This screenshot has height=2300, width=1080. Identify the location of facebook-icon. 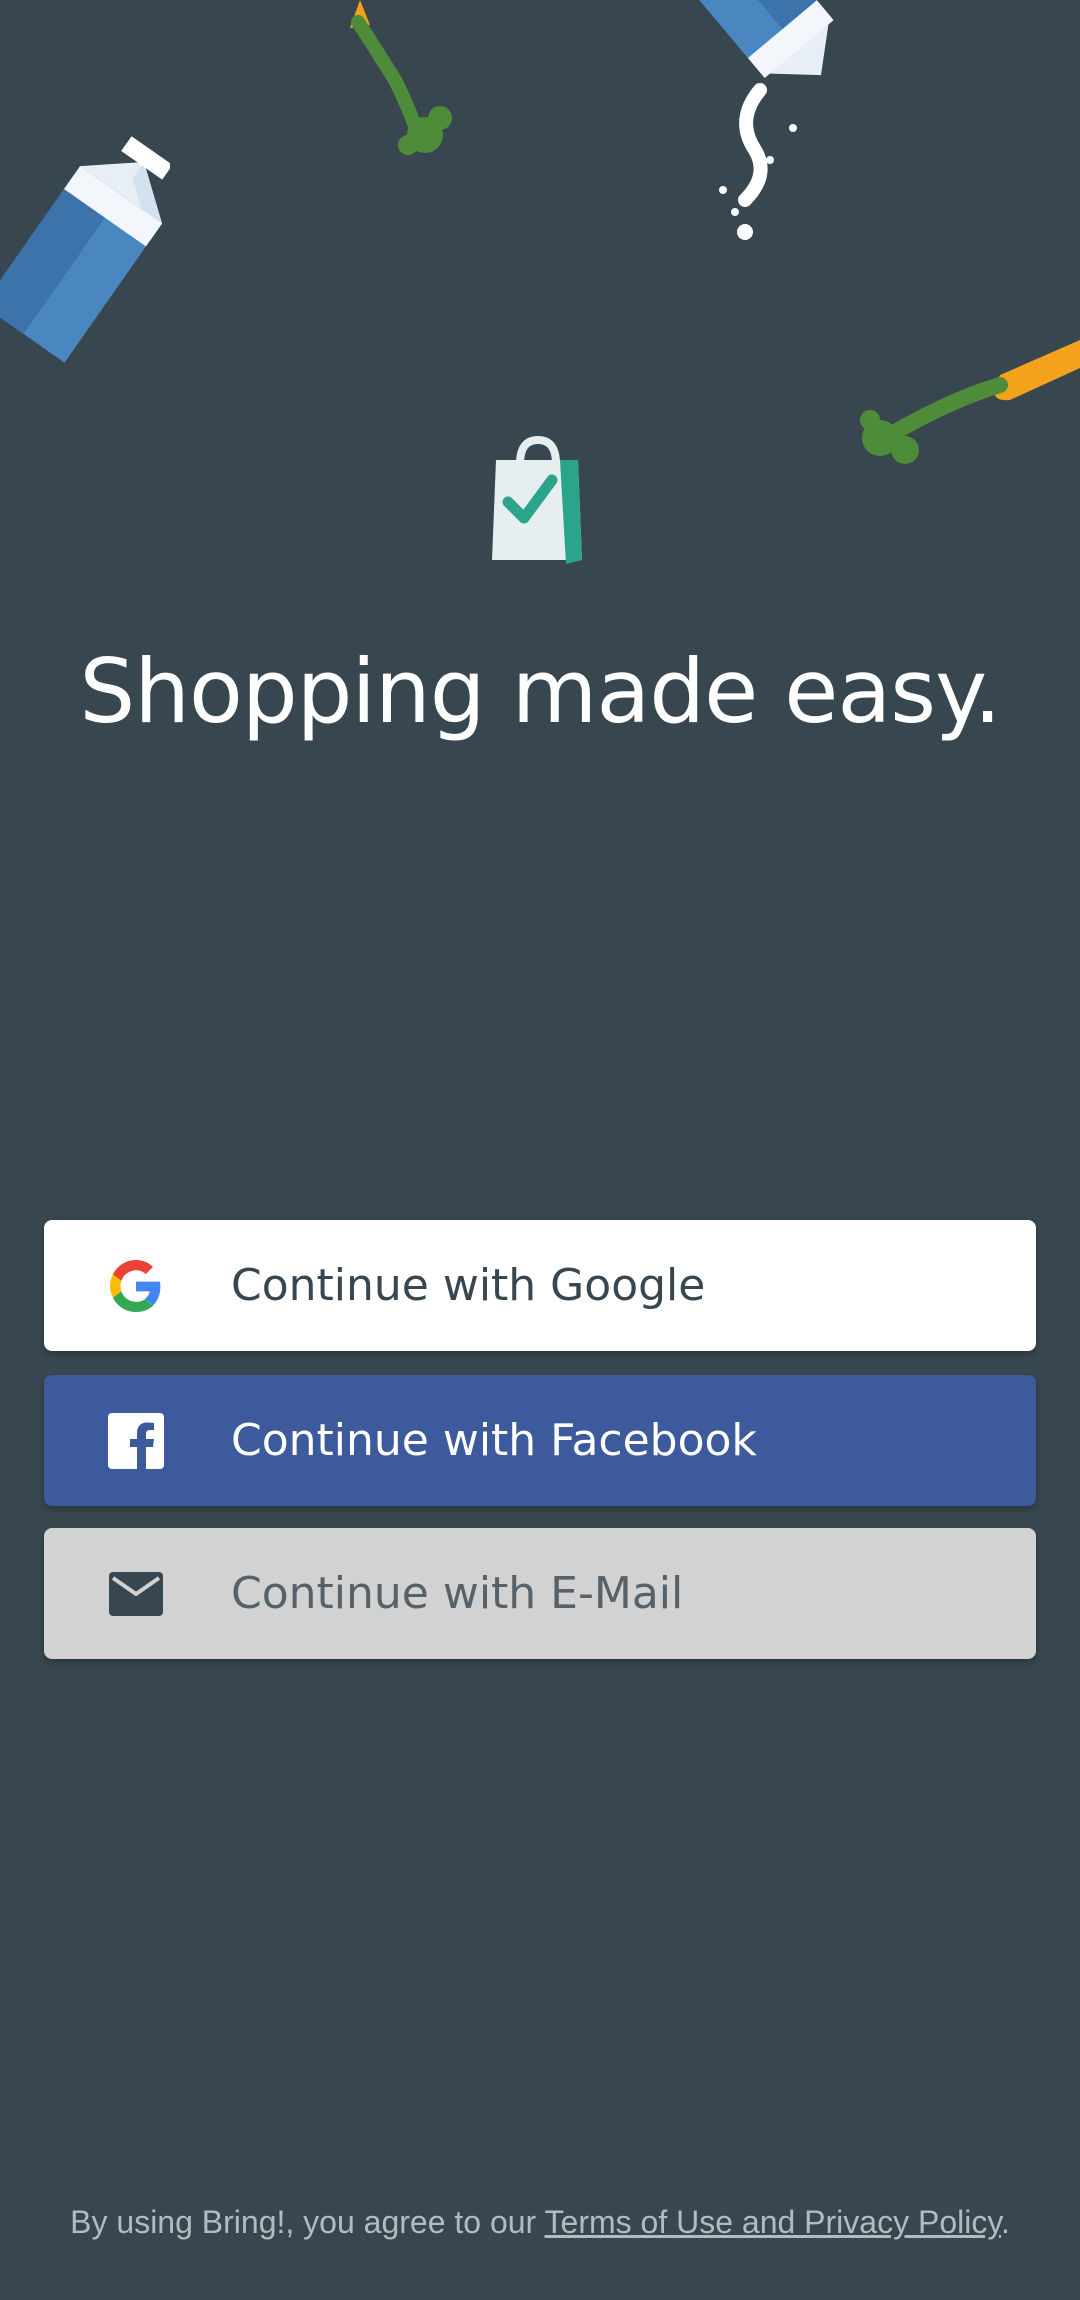
(136, 1440).